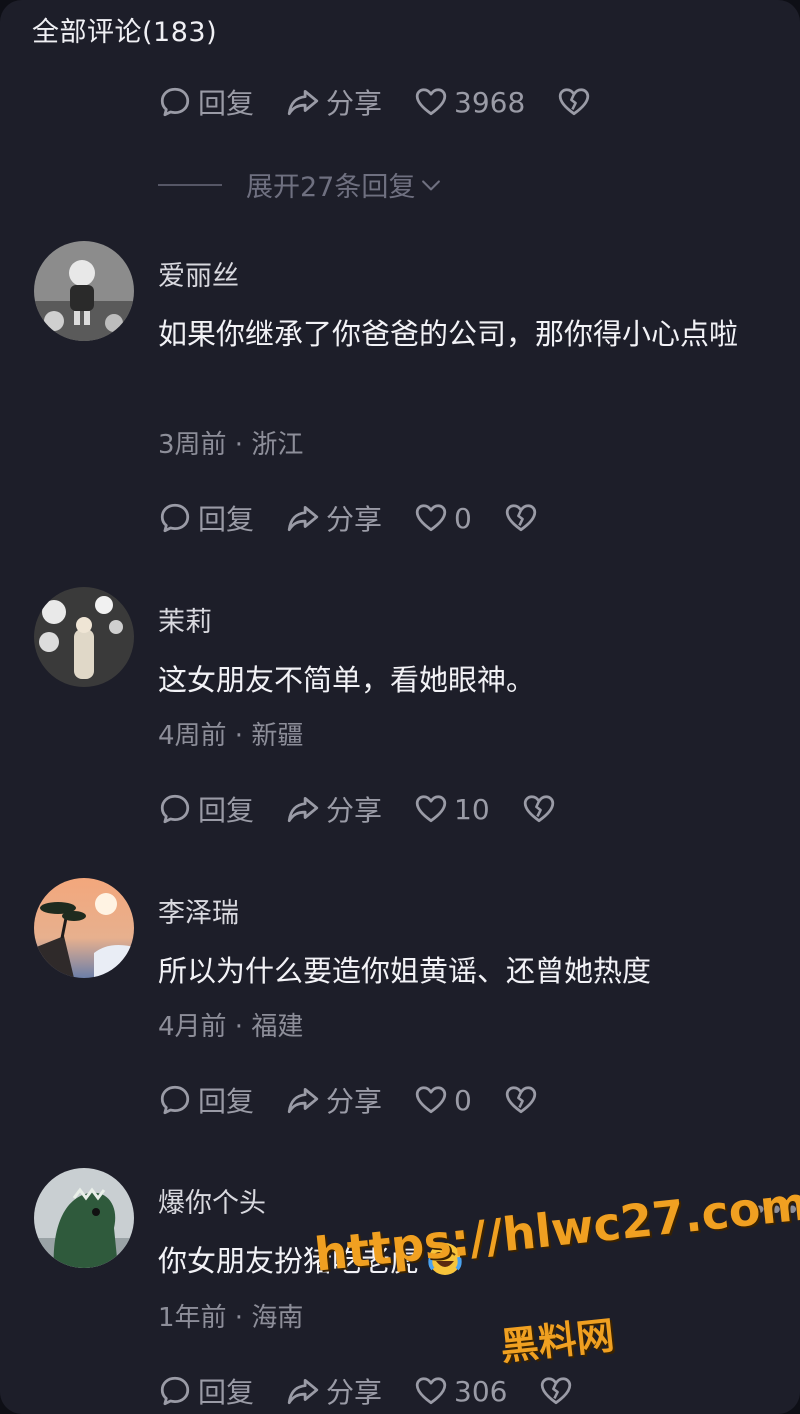  What do you see at coordinates (212, 1200) in the screenshot?
I see `comment-username: 爆你个头` at bounding box center [212, 1200].